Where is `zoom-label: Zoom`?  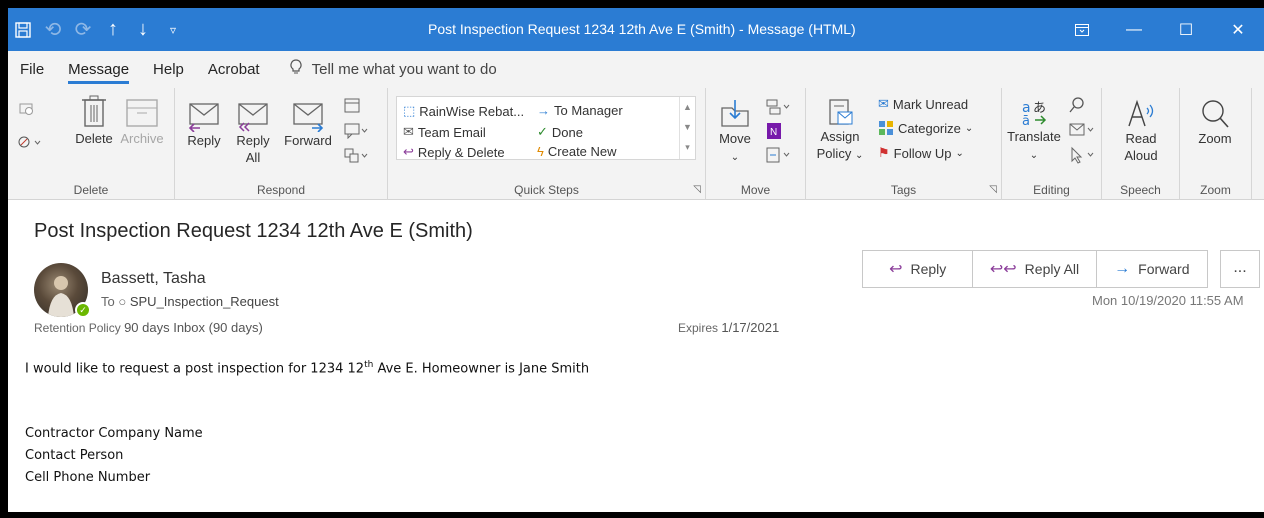 zoom-label: Zoom is located at coordinates (1215, 138).